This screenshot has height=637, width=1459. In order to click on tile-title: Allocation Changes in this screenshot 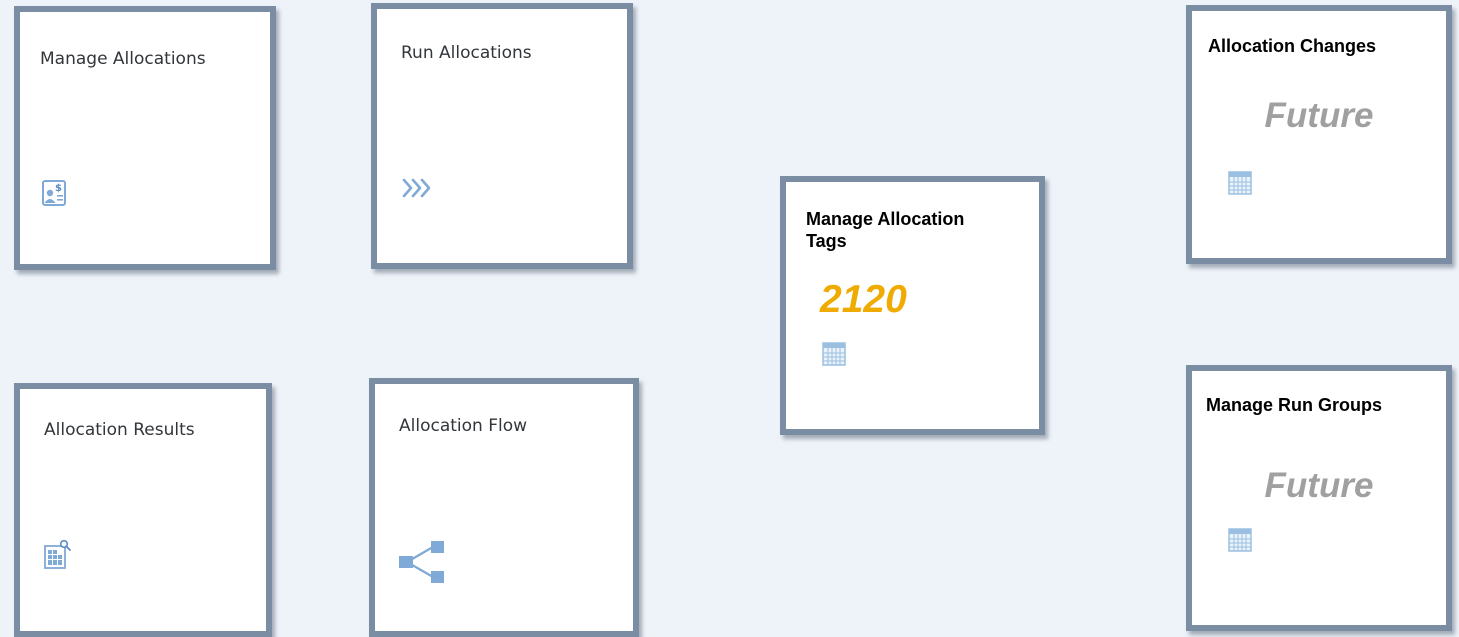, I will do `click(1292, 46)`.